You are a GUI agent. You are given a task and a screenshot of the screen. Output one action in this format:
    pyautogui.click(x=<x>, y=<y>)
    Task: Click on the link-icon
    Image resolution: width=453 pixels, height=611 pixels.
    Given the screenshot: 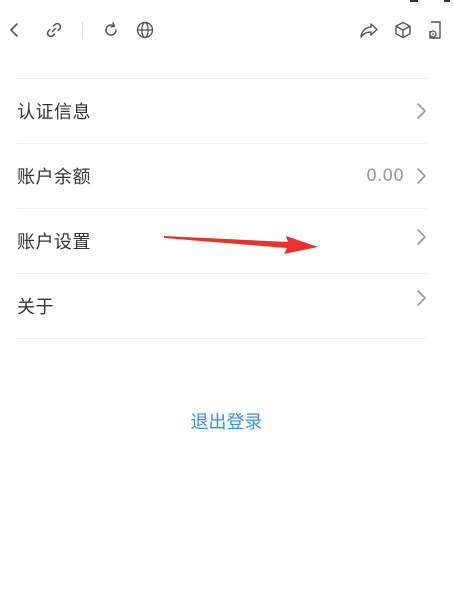 What is the action you would take?
    pyautogui.click(x=54, y=30)
    